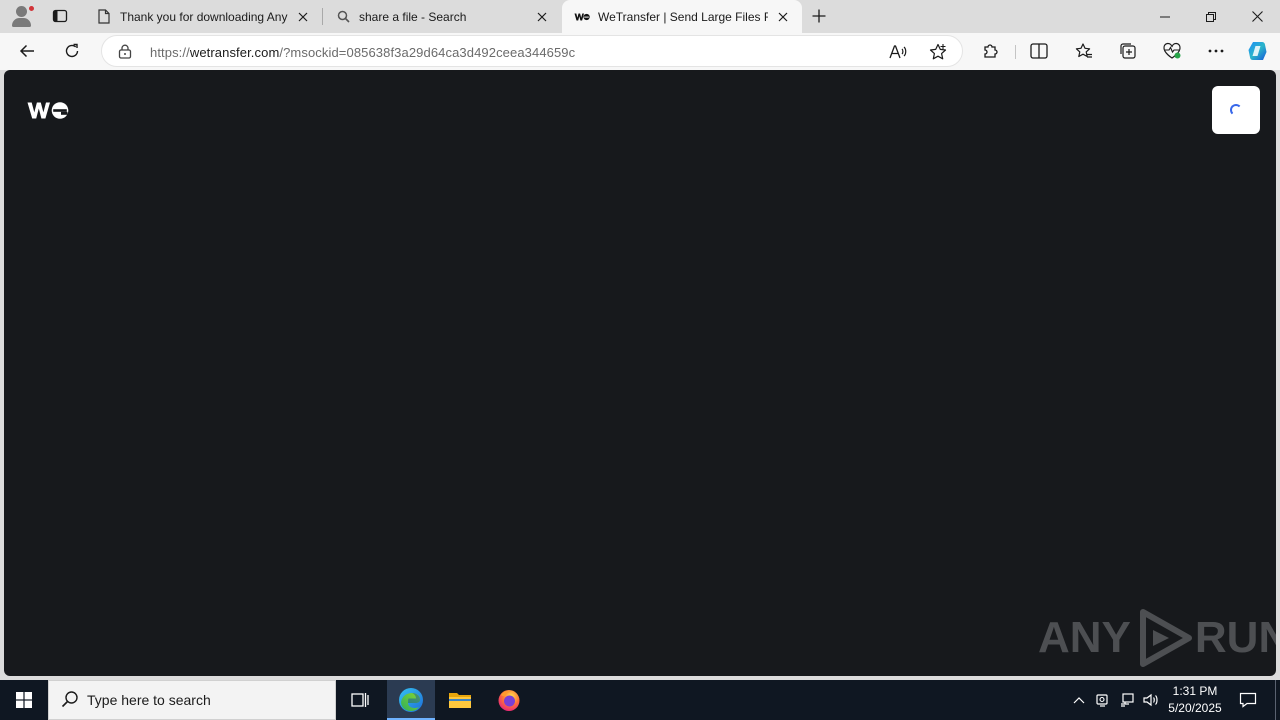 The height and width of the screenshot is (720, 1280). I want to click on extensions-button, so click(991, 51).